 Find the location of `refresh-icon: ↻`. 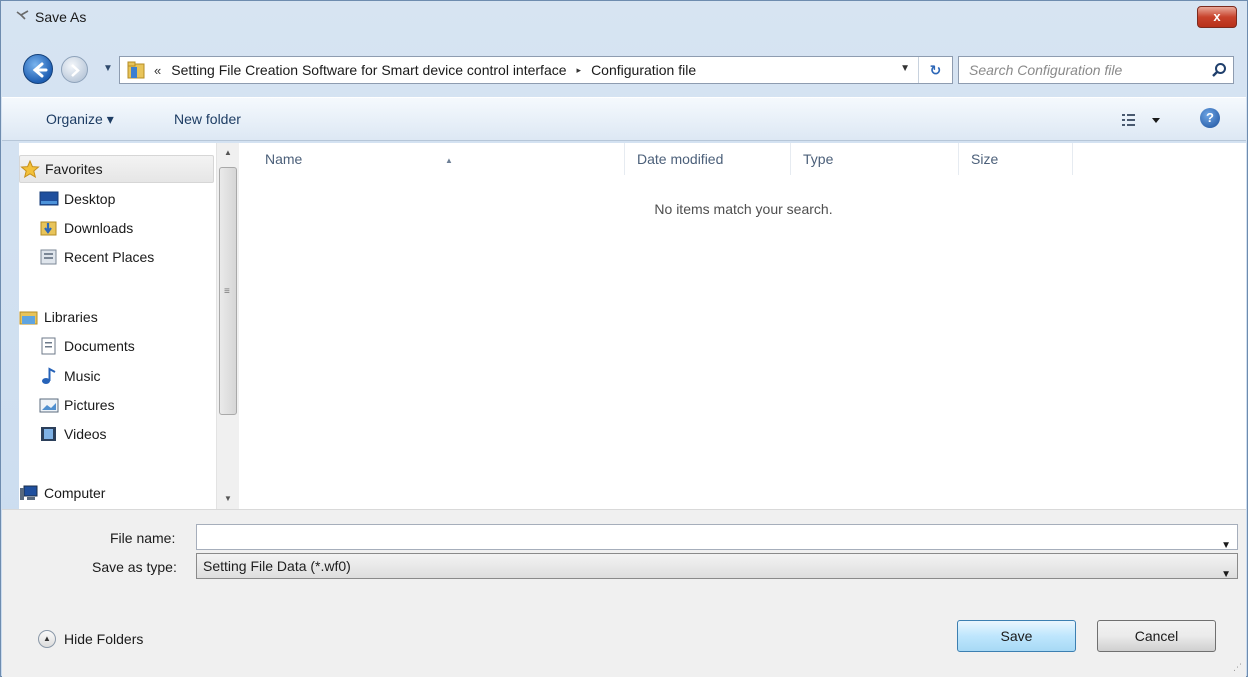

refresh-icon: ↻ is located at coordinates (935, 70).